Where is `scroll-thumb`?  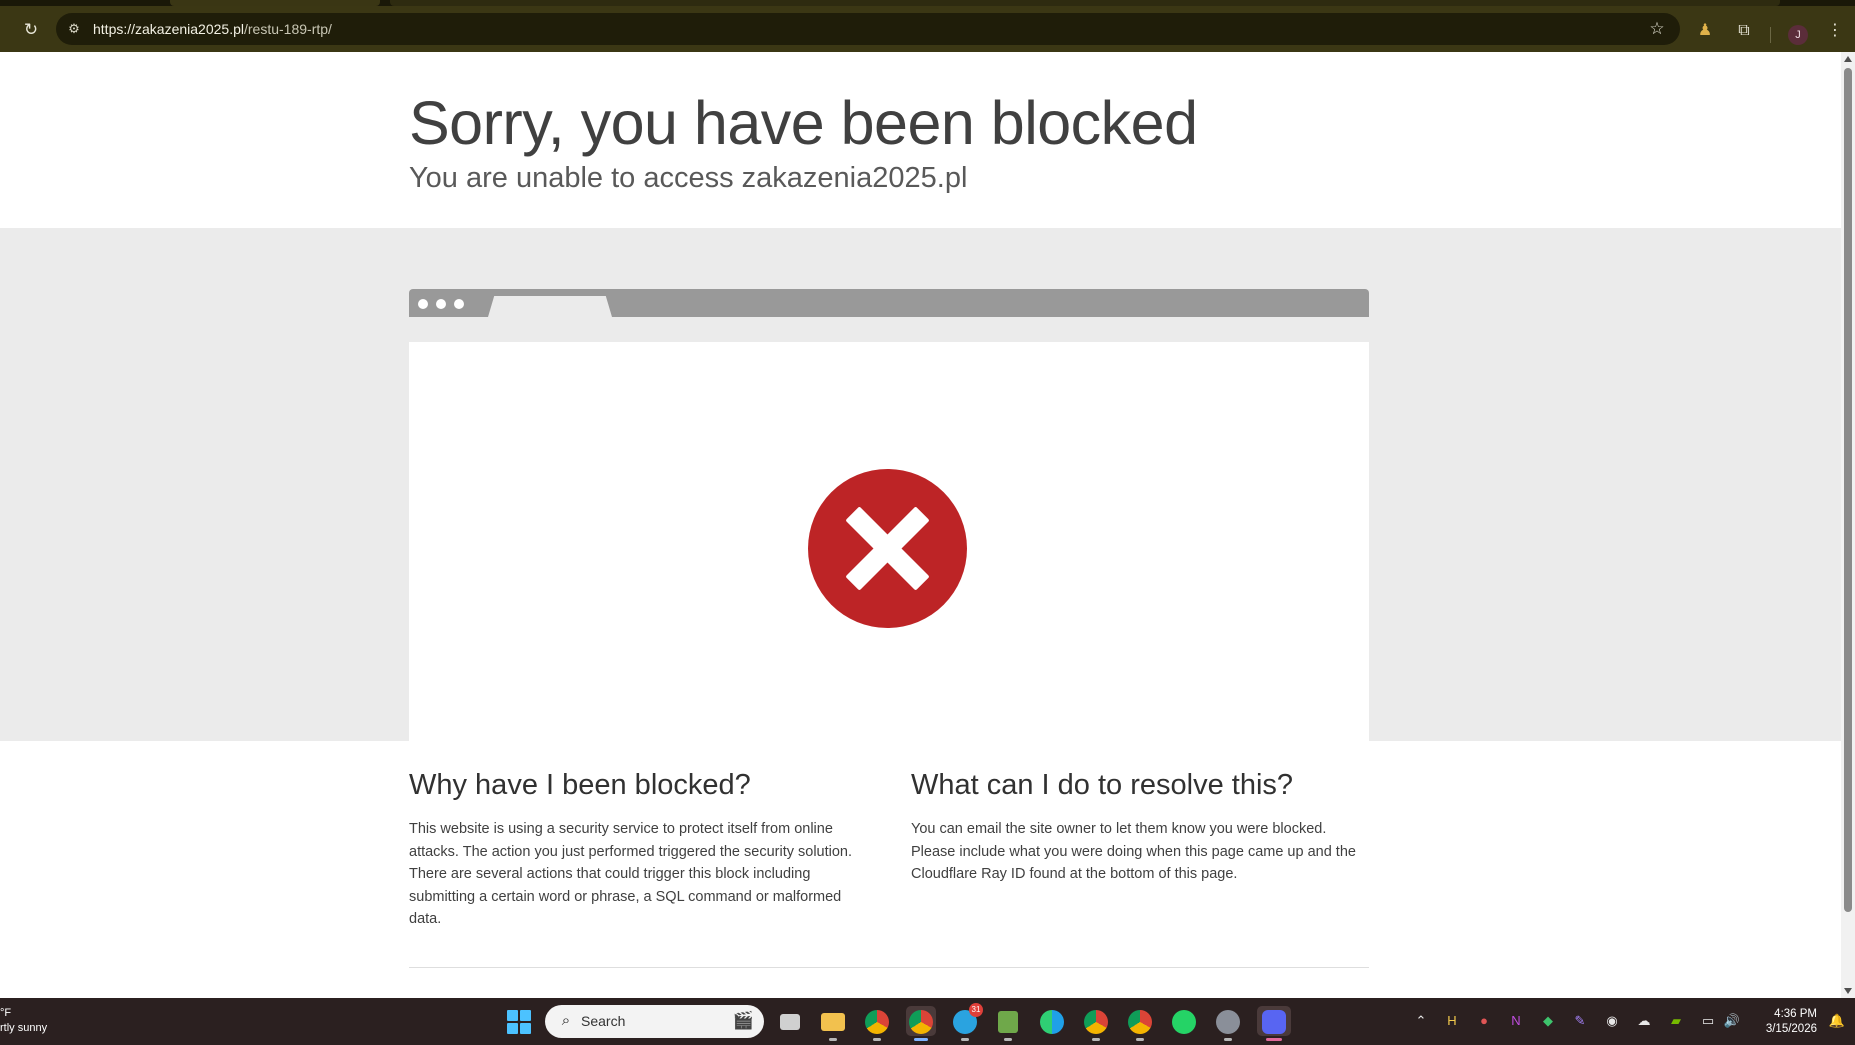
scroll-thumb is located at coordinates (1848, 490).